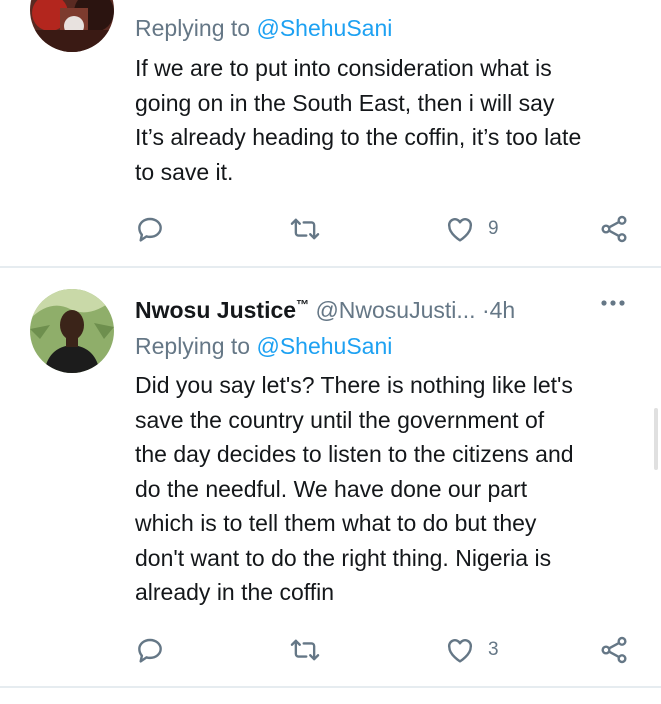 This screenshot has width=661, height=704. What do you see at coordinates (613, 303) in the screenshot?
I see `more-icon` at bounding box center [613, 303].